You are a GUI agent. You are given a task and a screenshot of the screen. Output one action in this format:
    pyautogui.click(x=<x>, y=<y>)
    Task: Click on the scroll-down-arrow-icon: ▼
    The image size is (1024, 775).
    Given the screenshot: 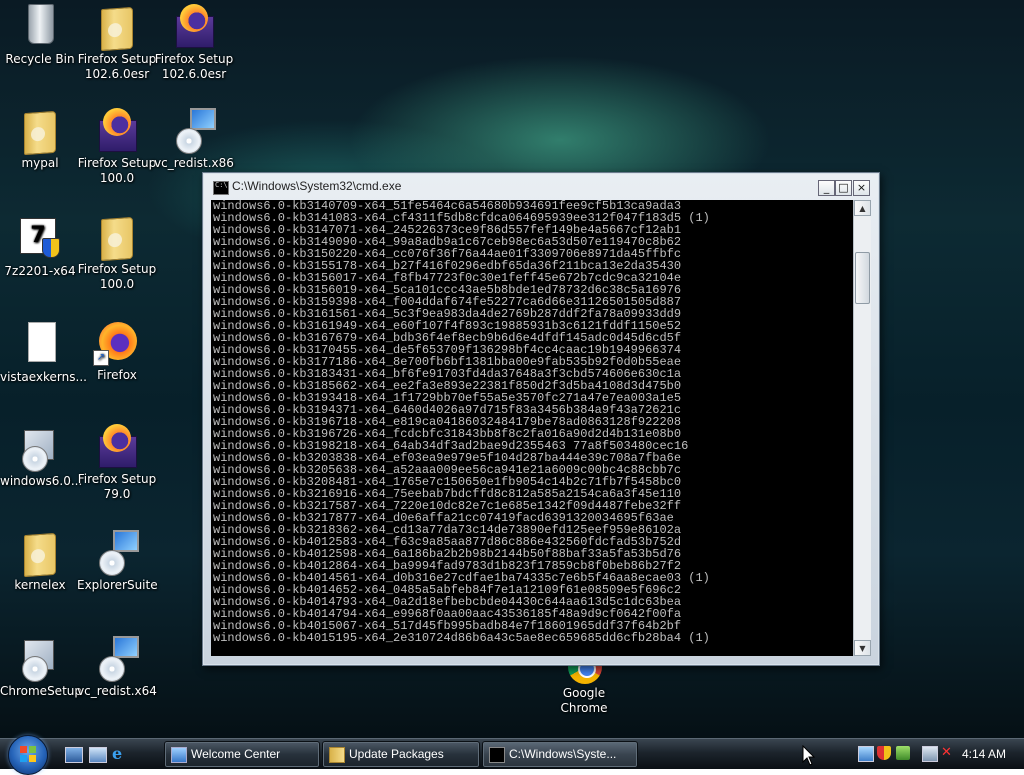 What is the action you would take?
    pyautogui.click(x=862, y=648)
    